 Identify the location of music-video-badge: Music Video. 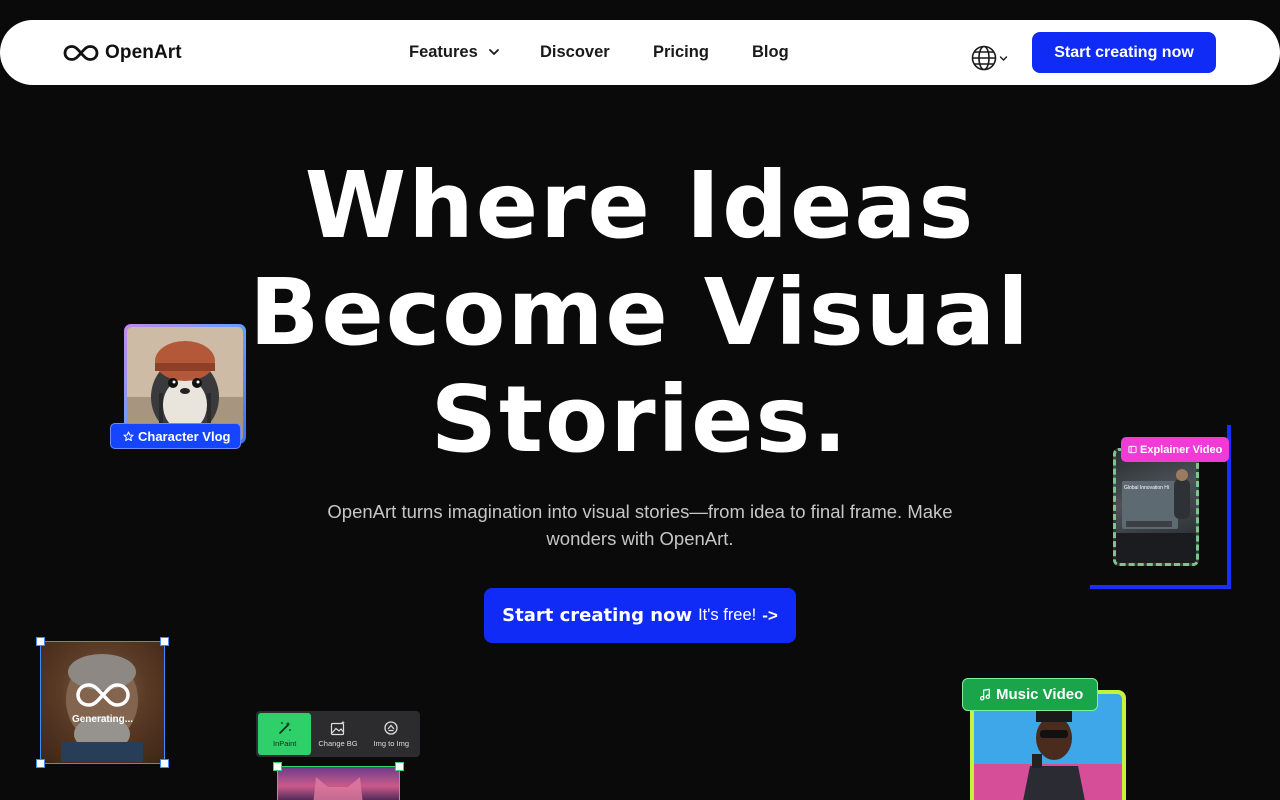
(1030, 694).